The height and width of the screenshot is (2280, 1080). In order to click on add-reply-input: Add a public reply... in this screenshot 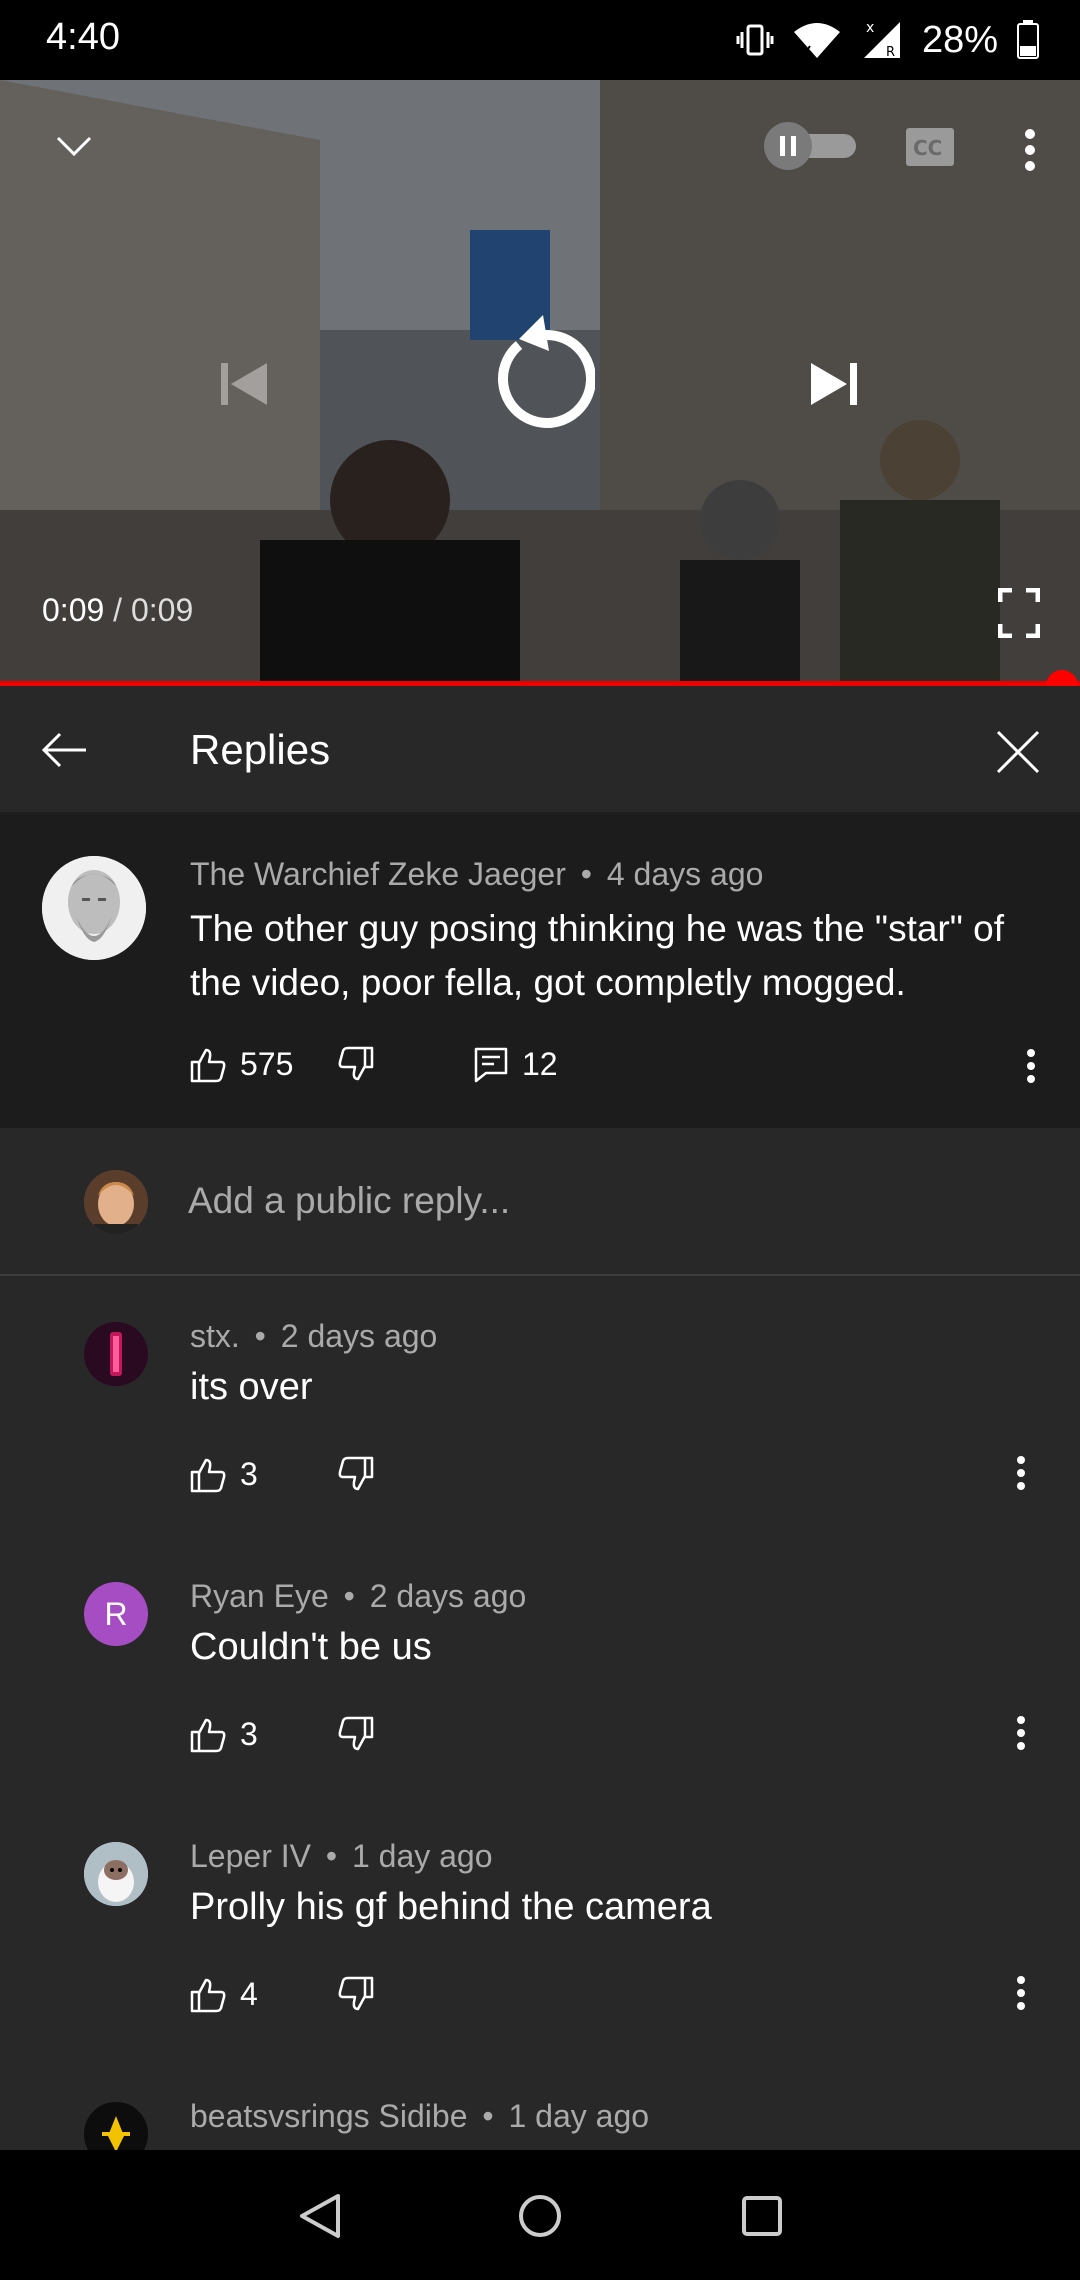, I will do `click(349, 1201)`.